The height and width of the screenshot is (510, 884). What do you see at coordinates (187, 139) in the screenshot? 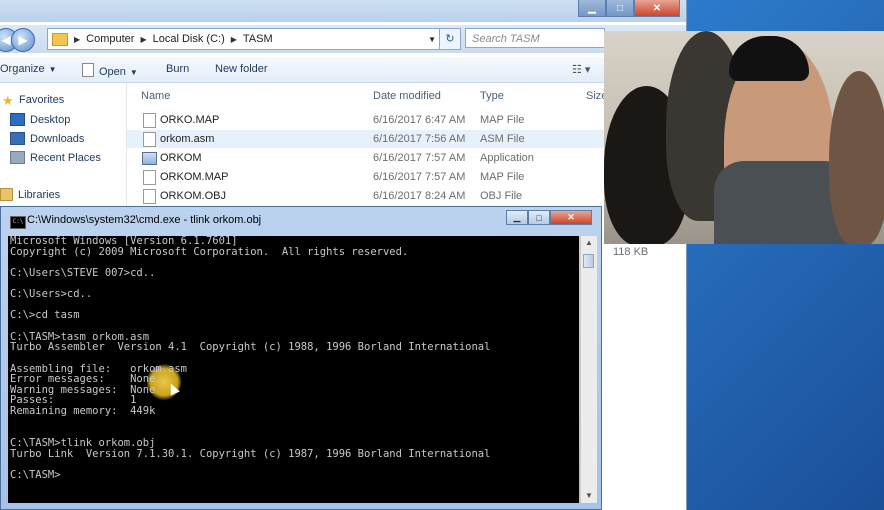
I see `file-name: orkom.asm` at bounding box center [187, 139].